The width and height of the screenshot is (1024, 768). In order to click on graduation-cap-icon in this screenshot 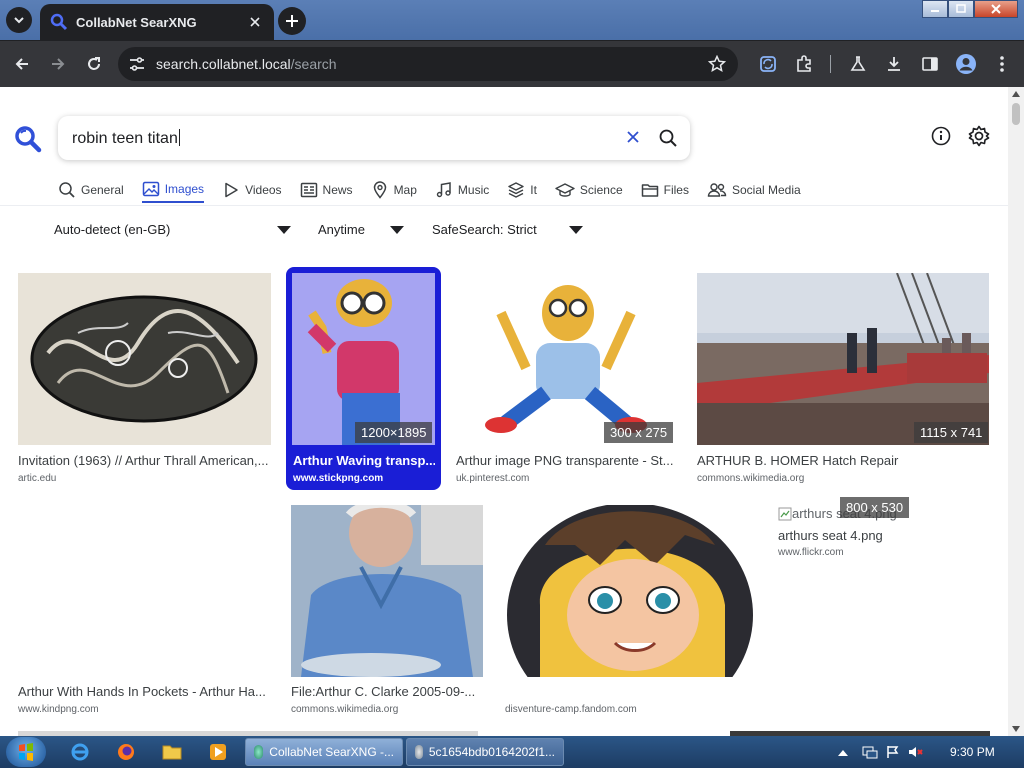, I will do `click(565, 190)`.